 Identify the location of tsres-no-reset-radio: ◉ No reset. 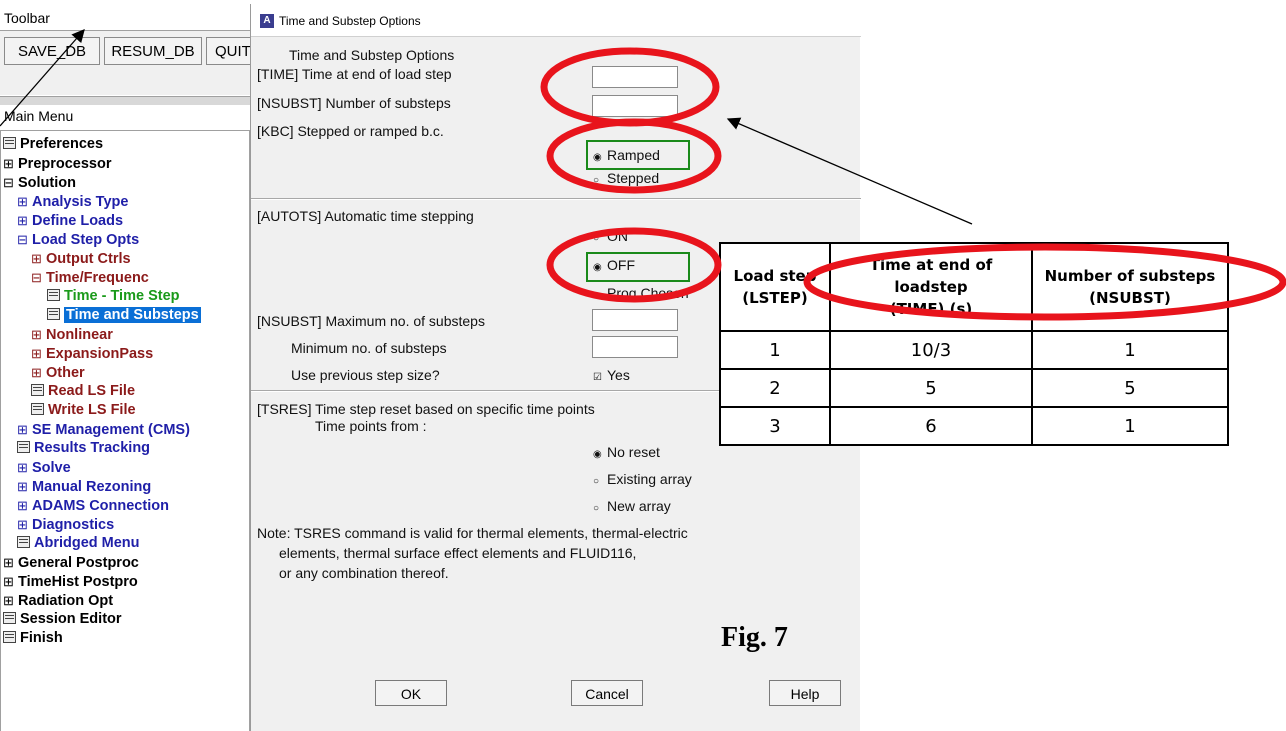
(626, 452).